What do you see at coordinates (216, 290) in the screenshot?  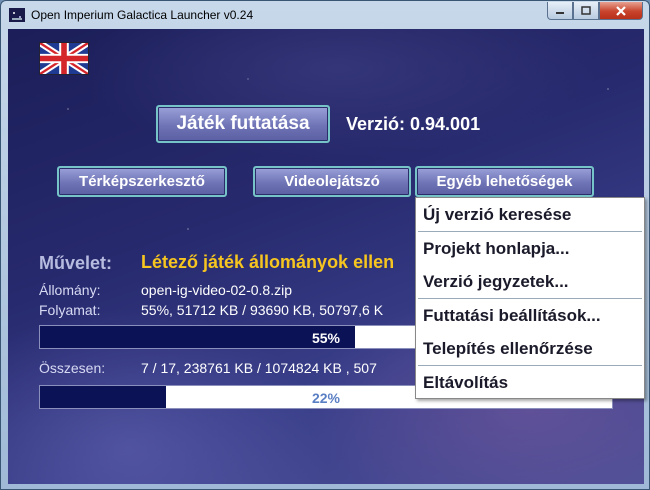 I see `file-value: open-ig-video-02-0.8.zip` at bounding box center [216, 290].